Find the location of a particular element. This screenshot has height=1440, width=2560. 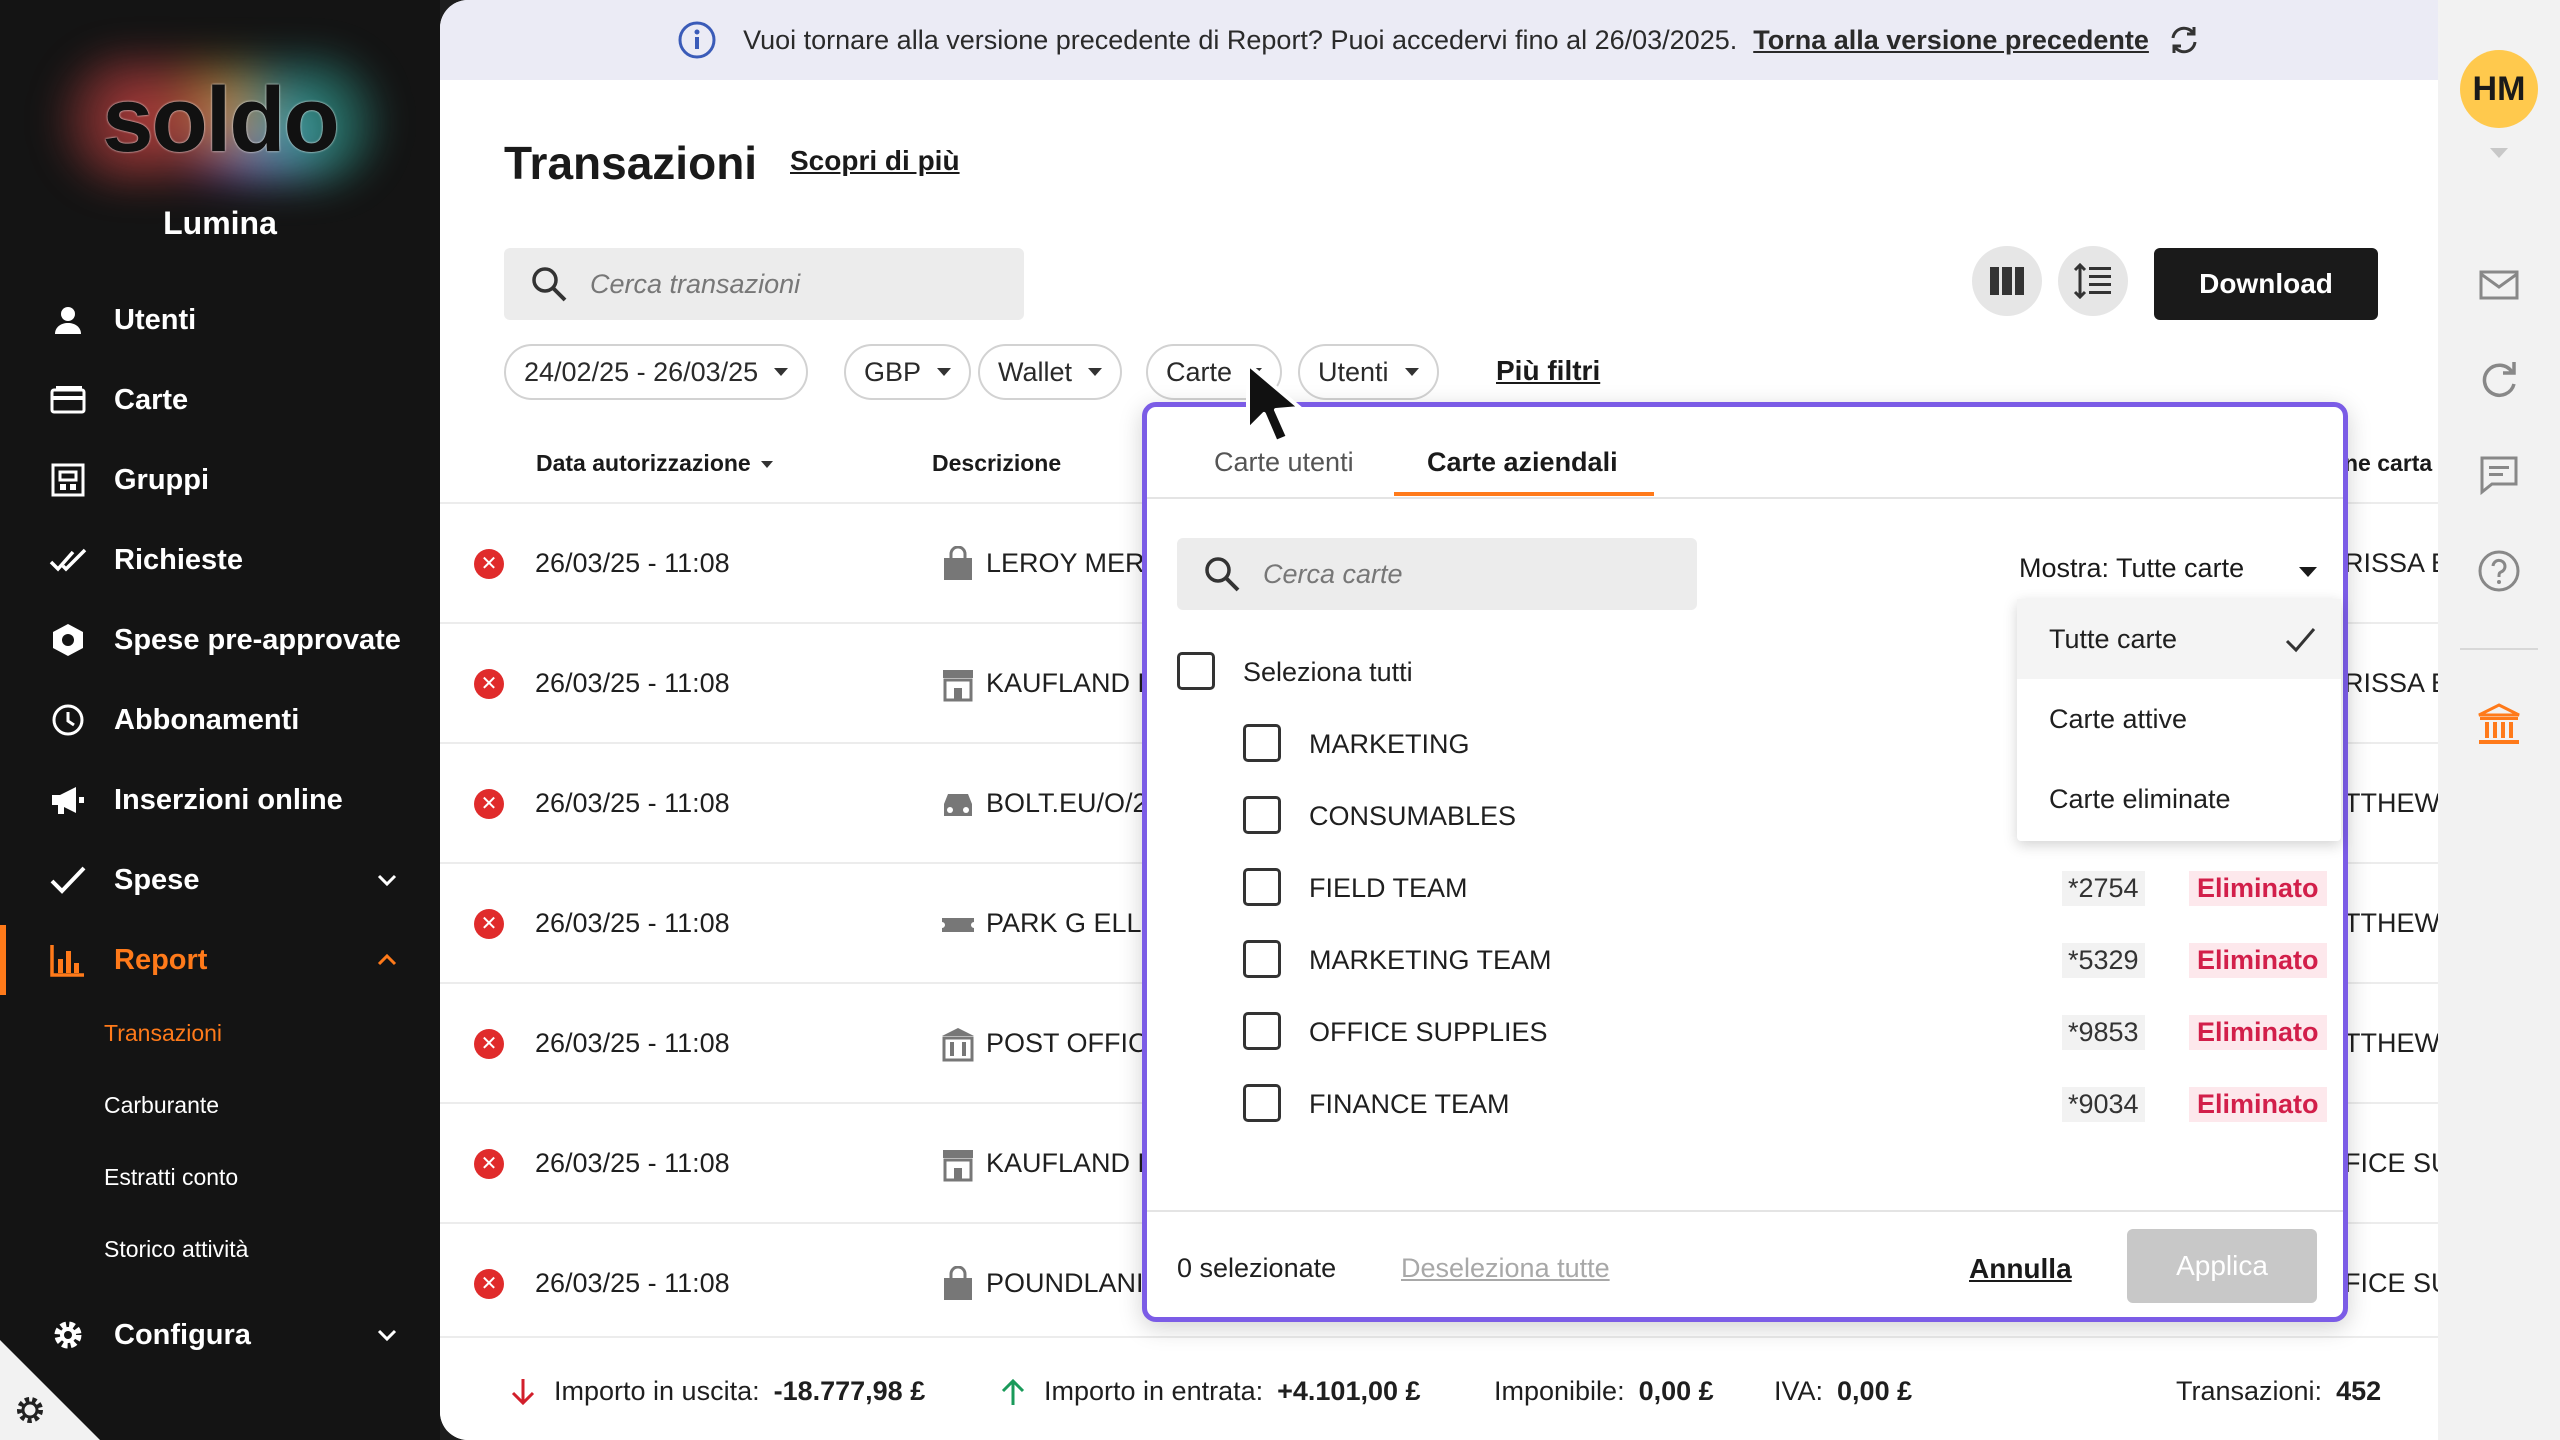

sidebar-subitem-transactions: Transazioni is located at coordinates (163, 1033).